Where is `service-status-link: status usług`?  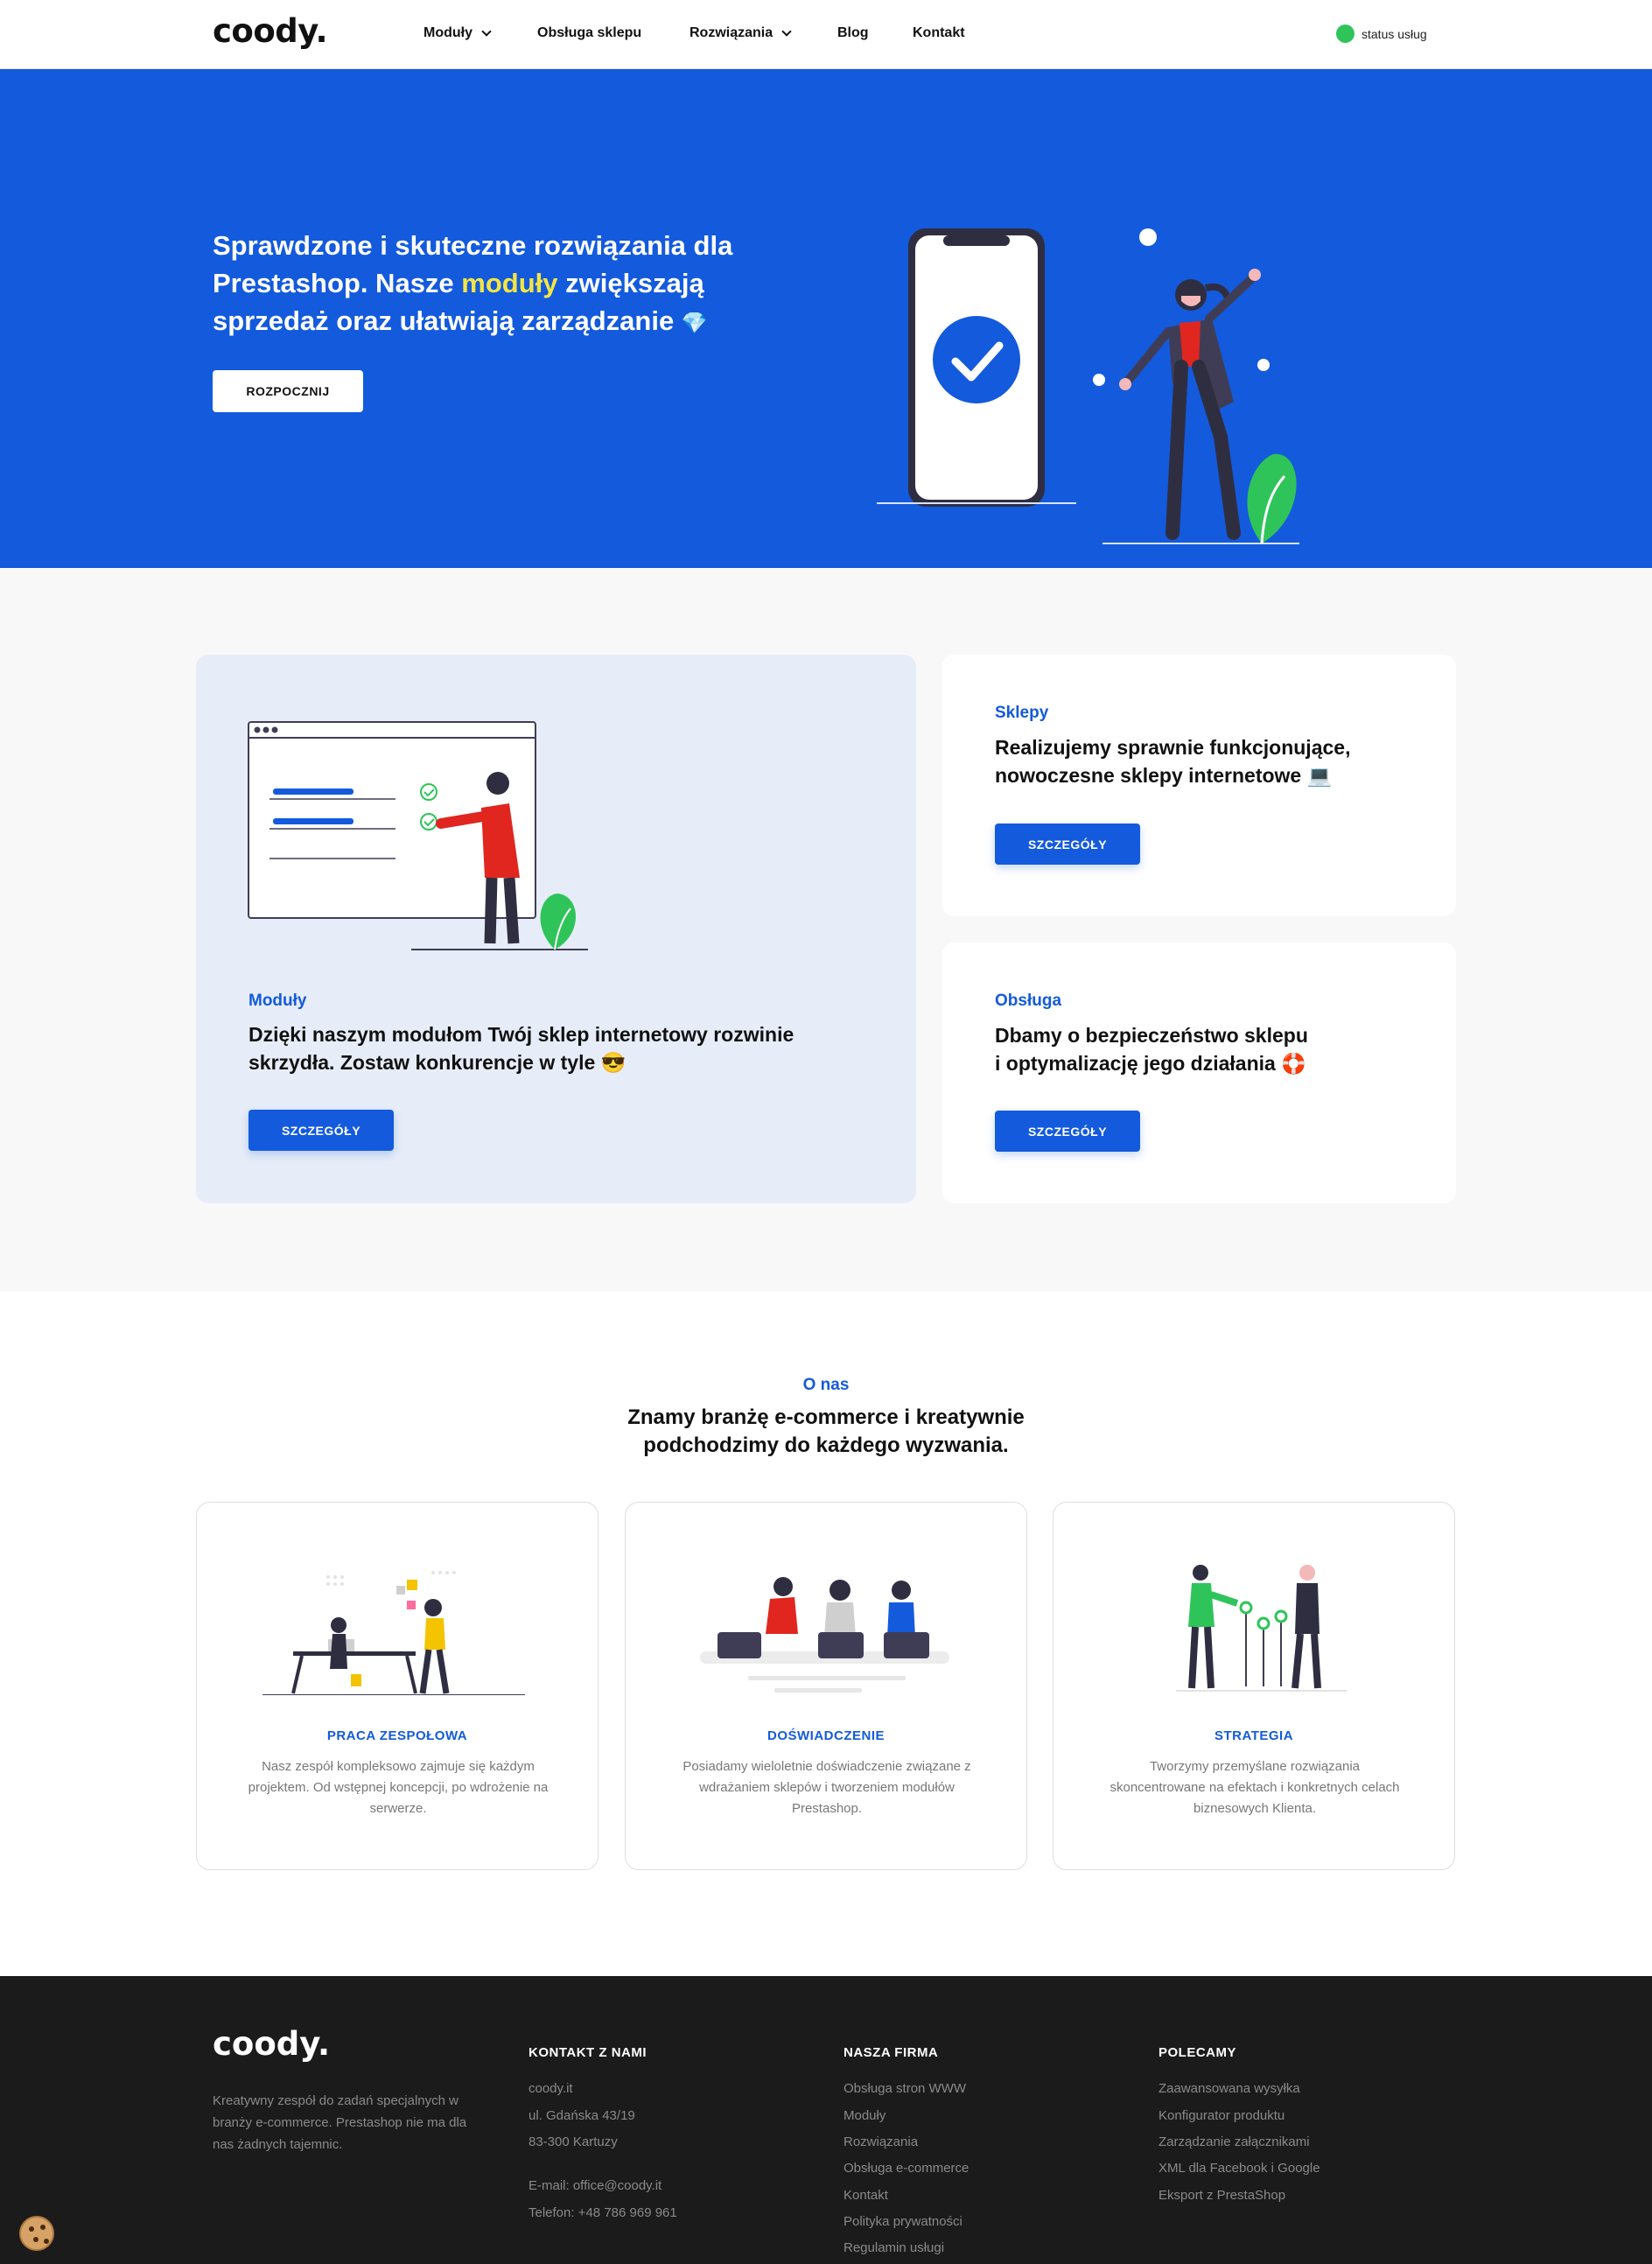 service-status-link: status usług is located at coordinates (1381, 34).